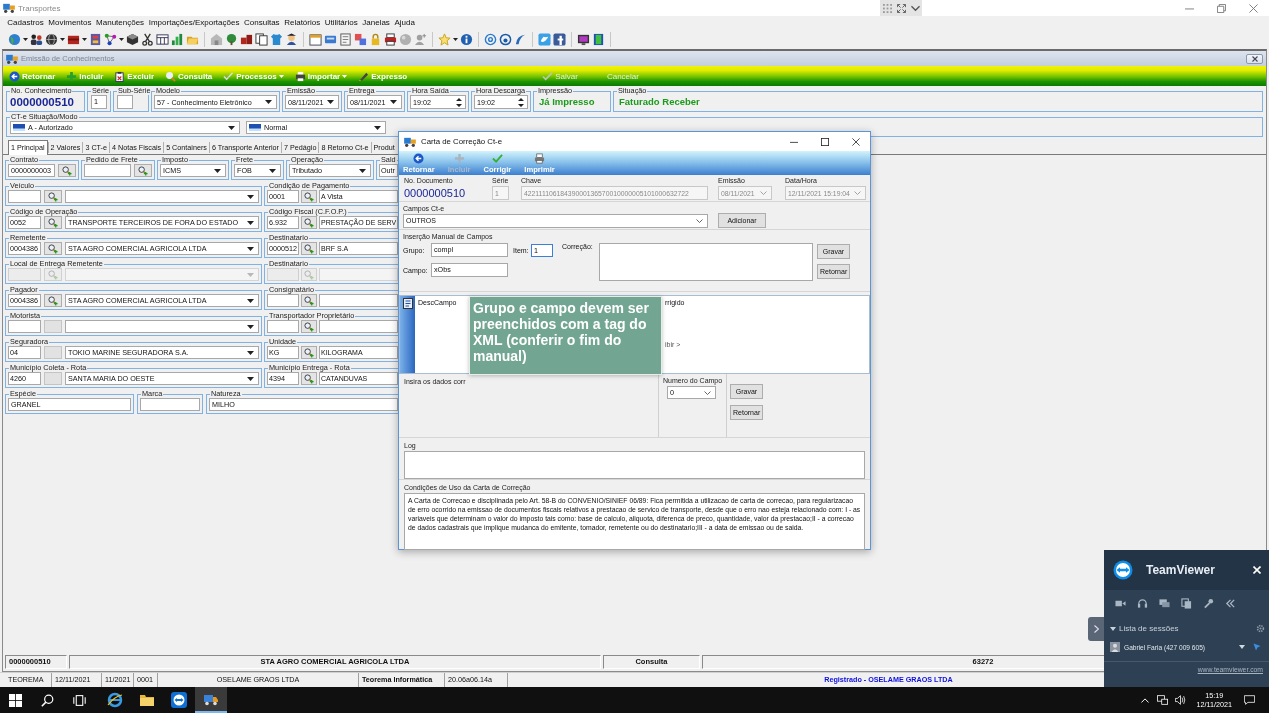  Describe the element at coordinates (444, 39) in the screenshot. I see `star-icon` at that location.